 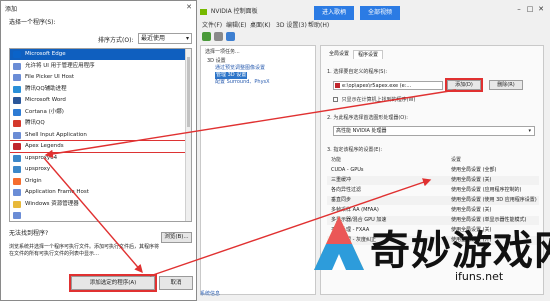 I want to click on settings-row: 三重缓冲 使用全局设置 (关), so click(x=433, y=180).